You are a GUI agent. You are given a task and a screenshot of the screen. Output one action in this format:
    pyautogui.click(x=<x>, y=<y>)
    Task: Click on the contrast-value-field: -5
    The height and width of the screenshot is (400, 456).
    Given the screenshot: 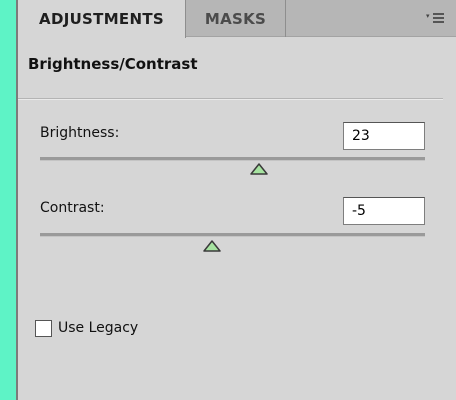 What is the action you would take?
    pyautogui.click(x=384, y=211)
    